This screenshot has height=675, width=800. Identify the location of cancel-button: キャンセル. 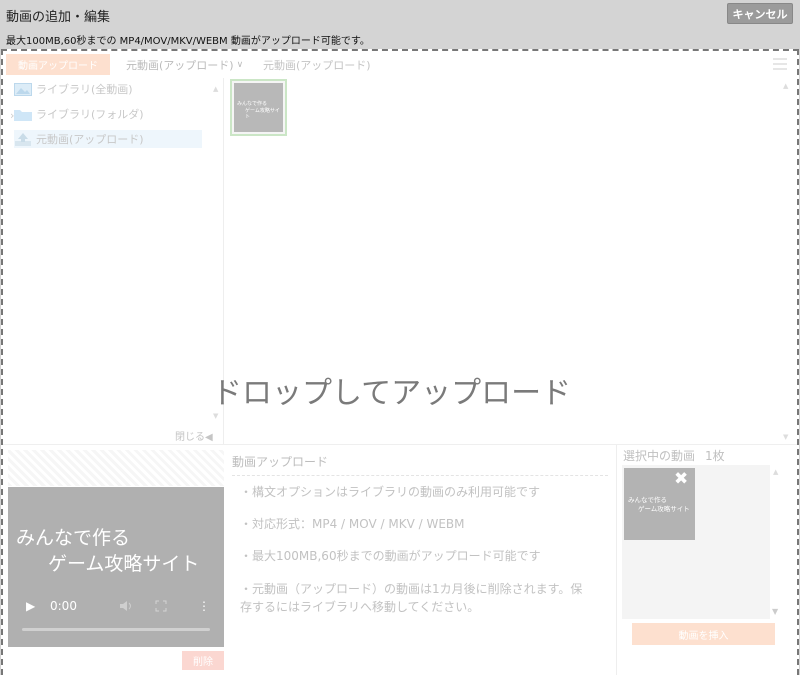
(760, 13).